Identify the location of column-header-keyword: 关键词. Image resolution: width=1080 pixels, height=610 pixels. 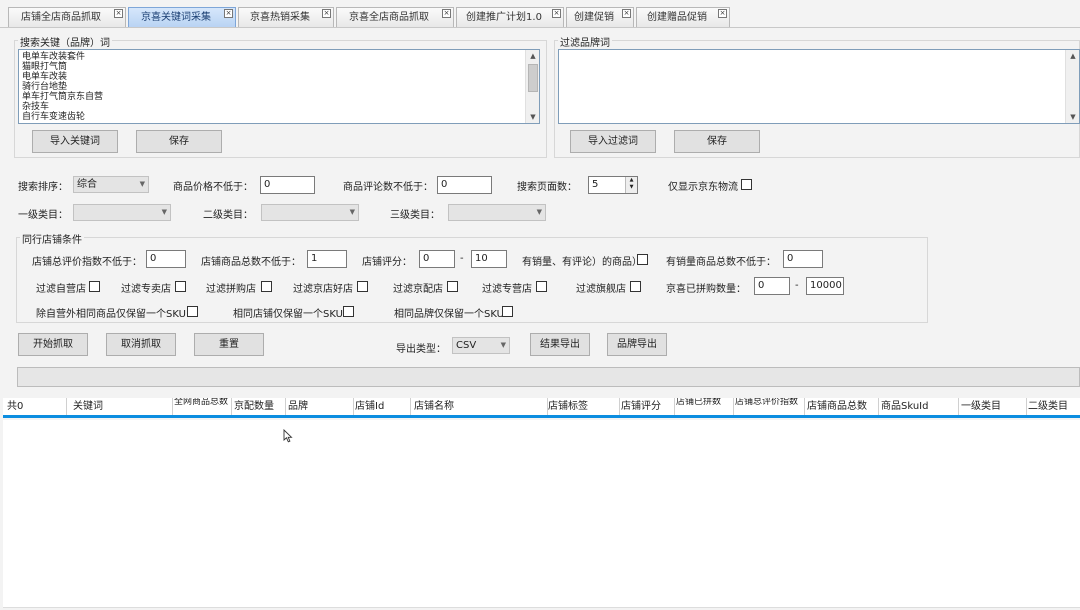
(123, 406).